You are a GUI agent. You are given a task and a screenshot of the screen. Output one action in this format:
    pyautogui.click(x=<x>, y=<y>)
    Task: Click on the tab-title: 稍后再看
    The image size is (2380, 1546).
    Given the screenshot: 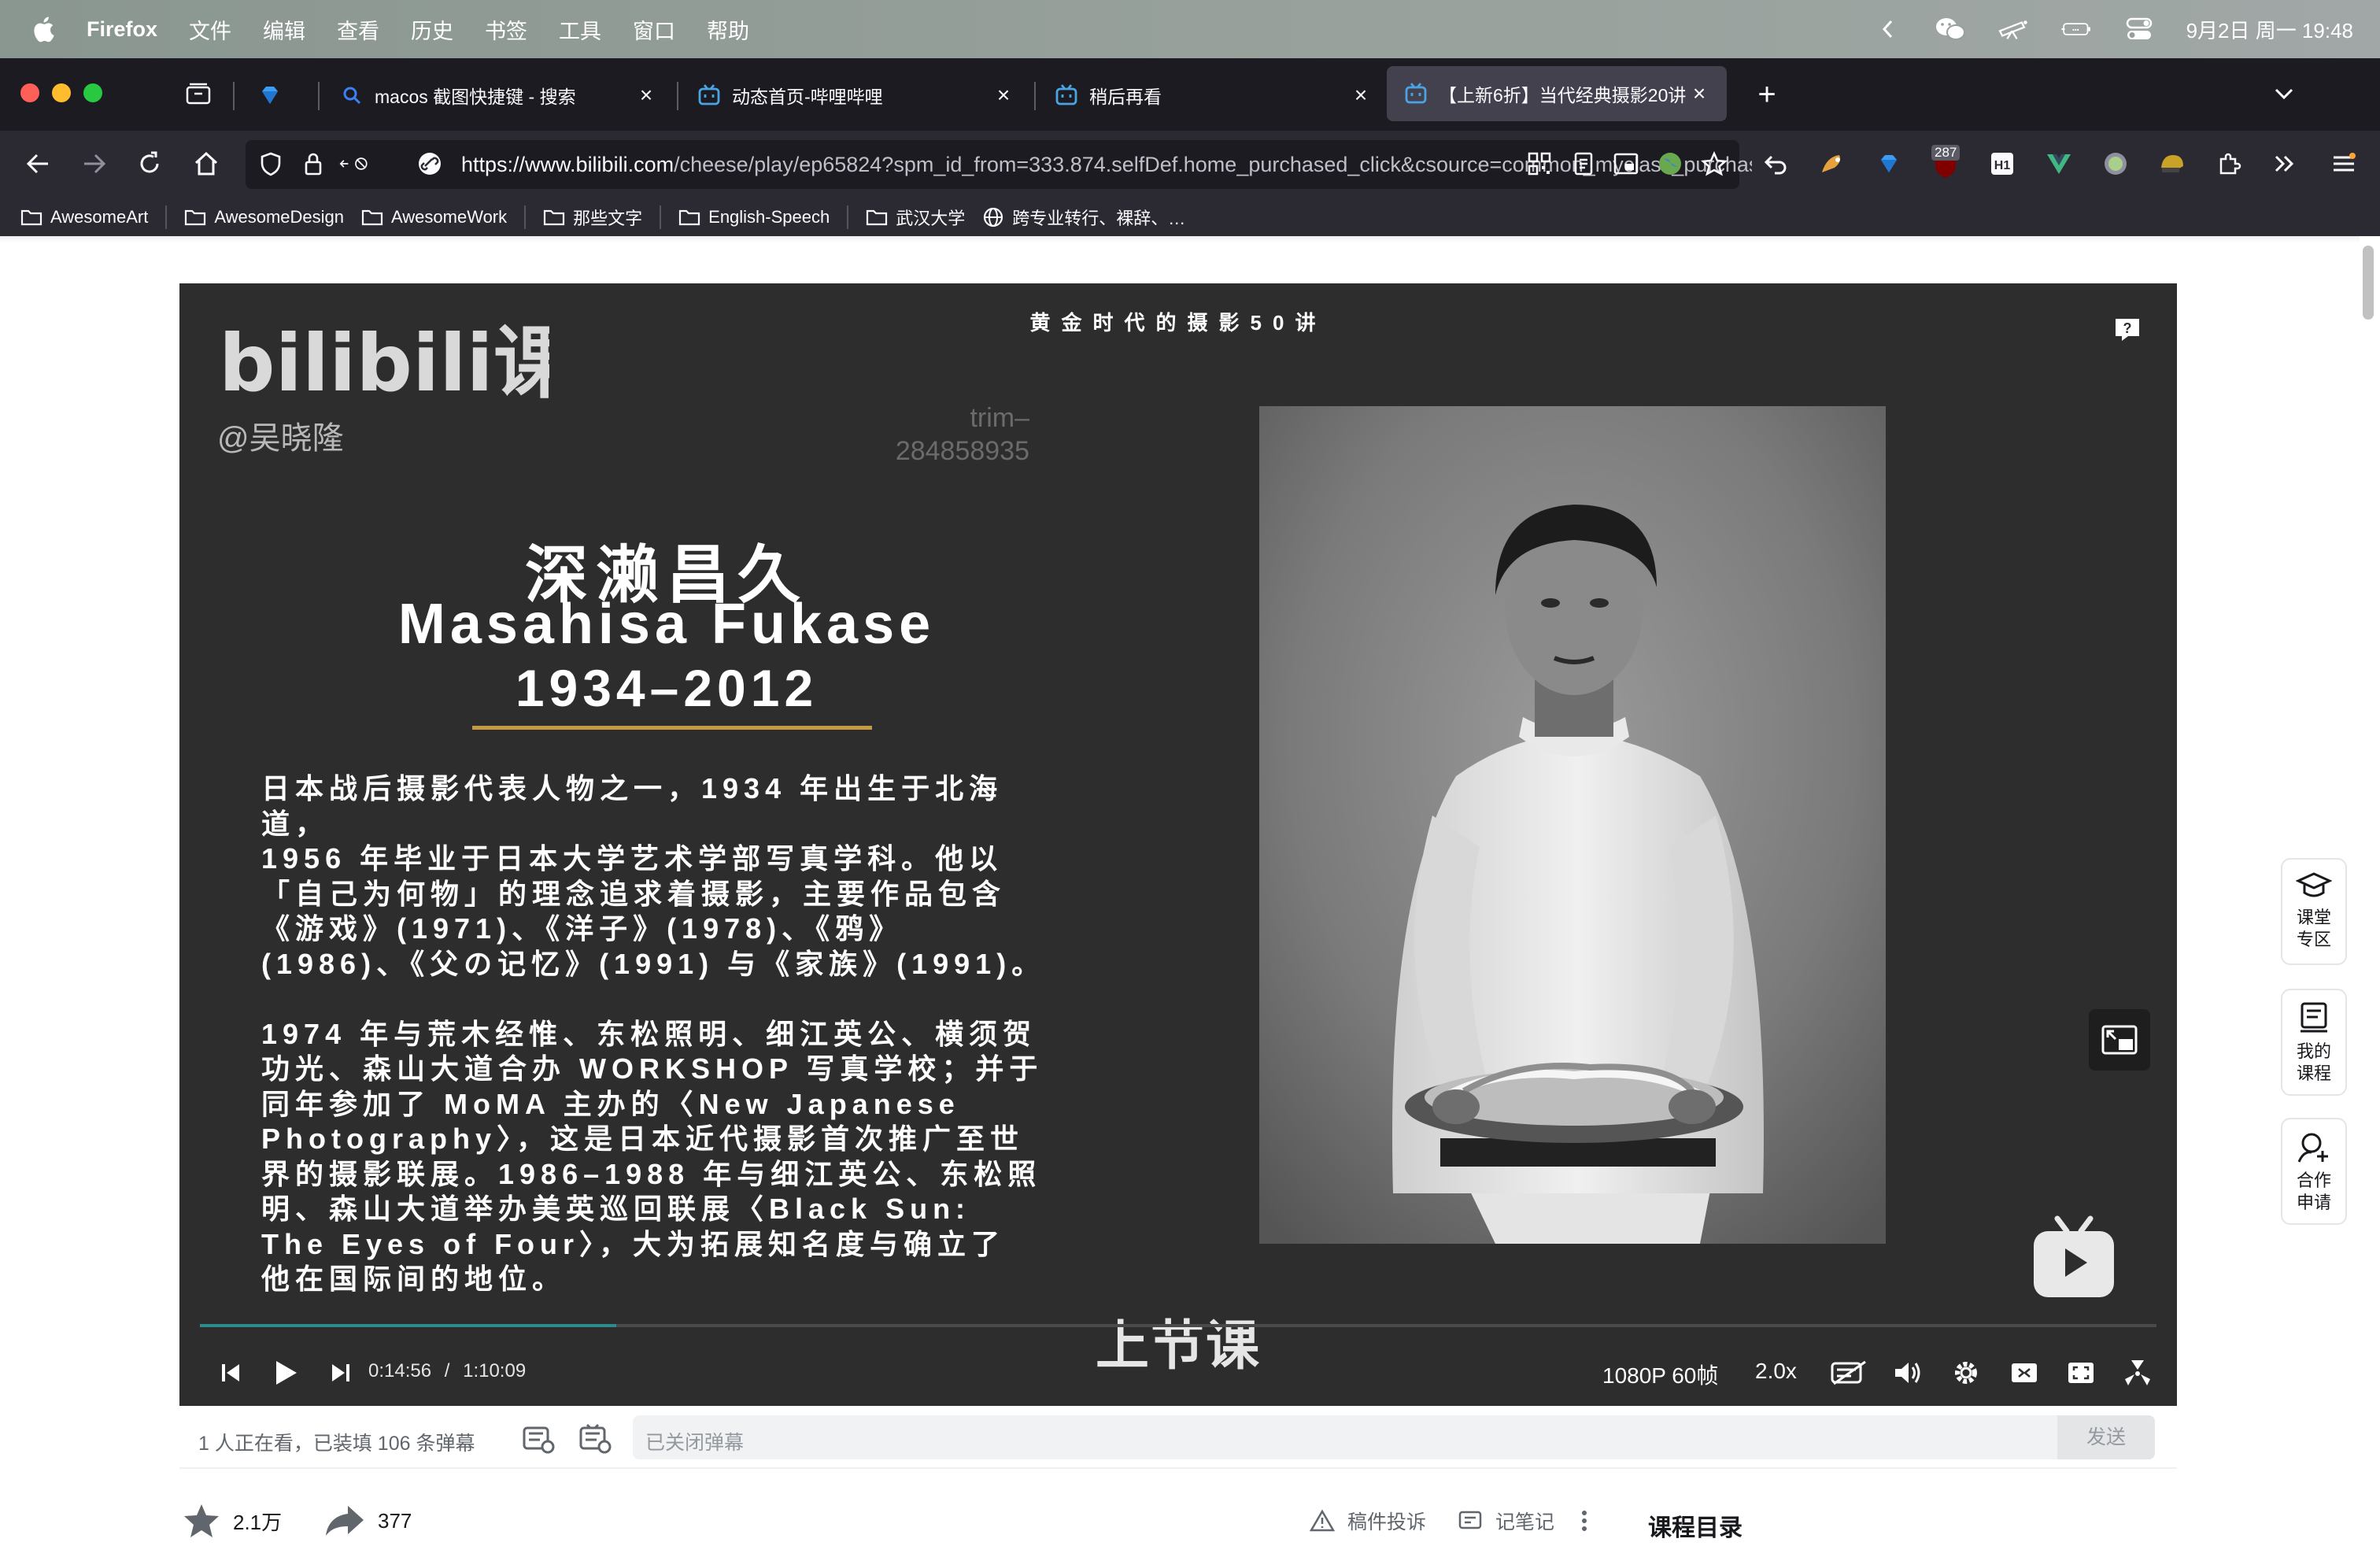 What is the action you would take?
    pyautogui.click(x=1125, y=97)
    